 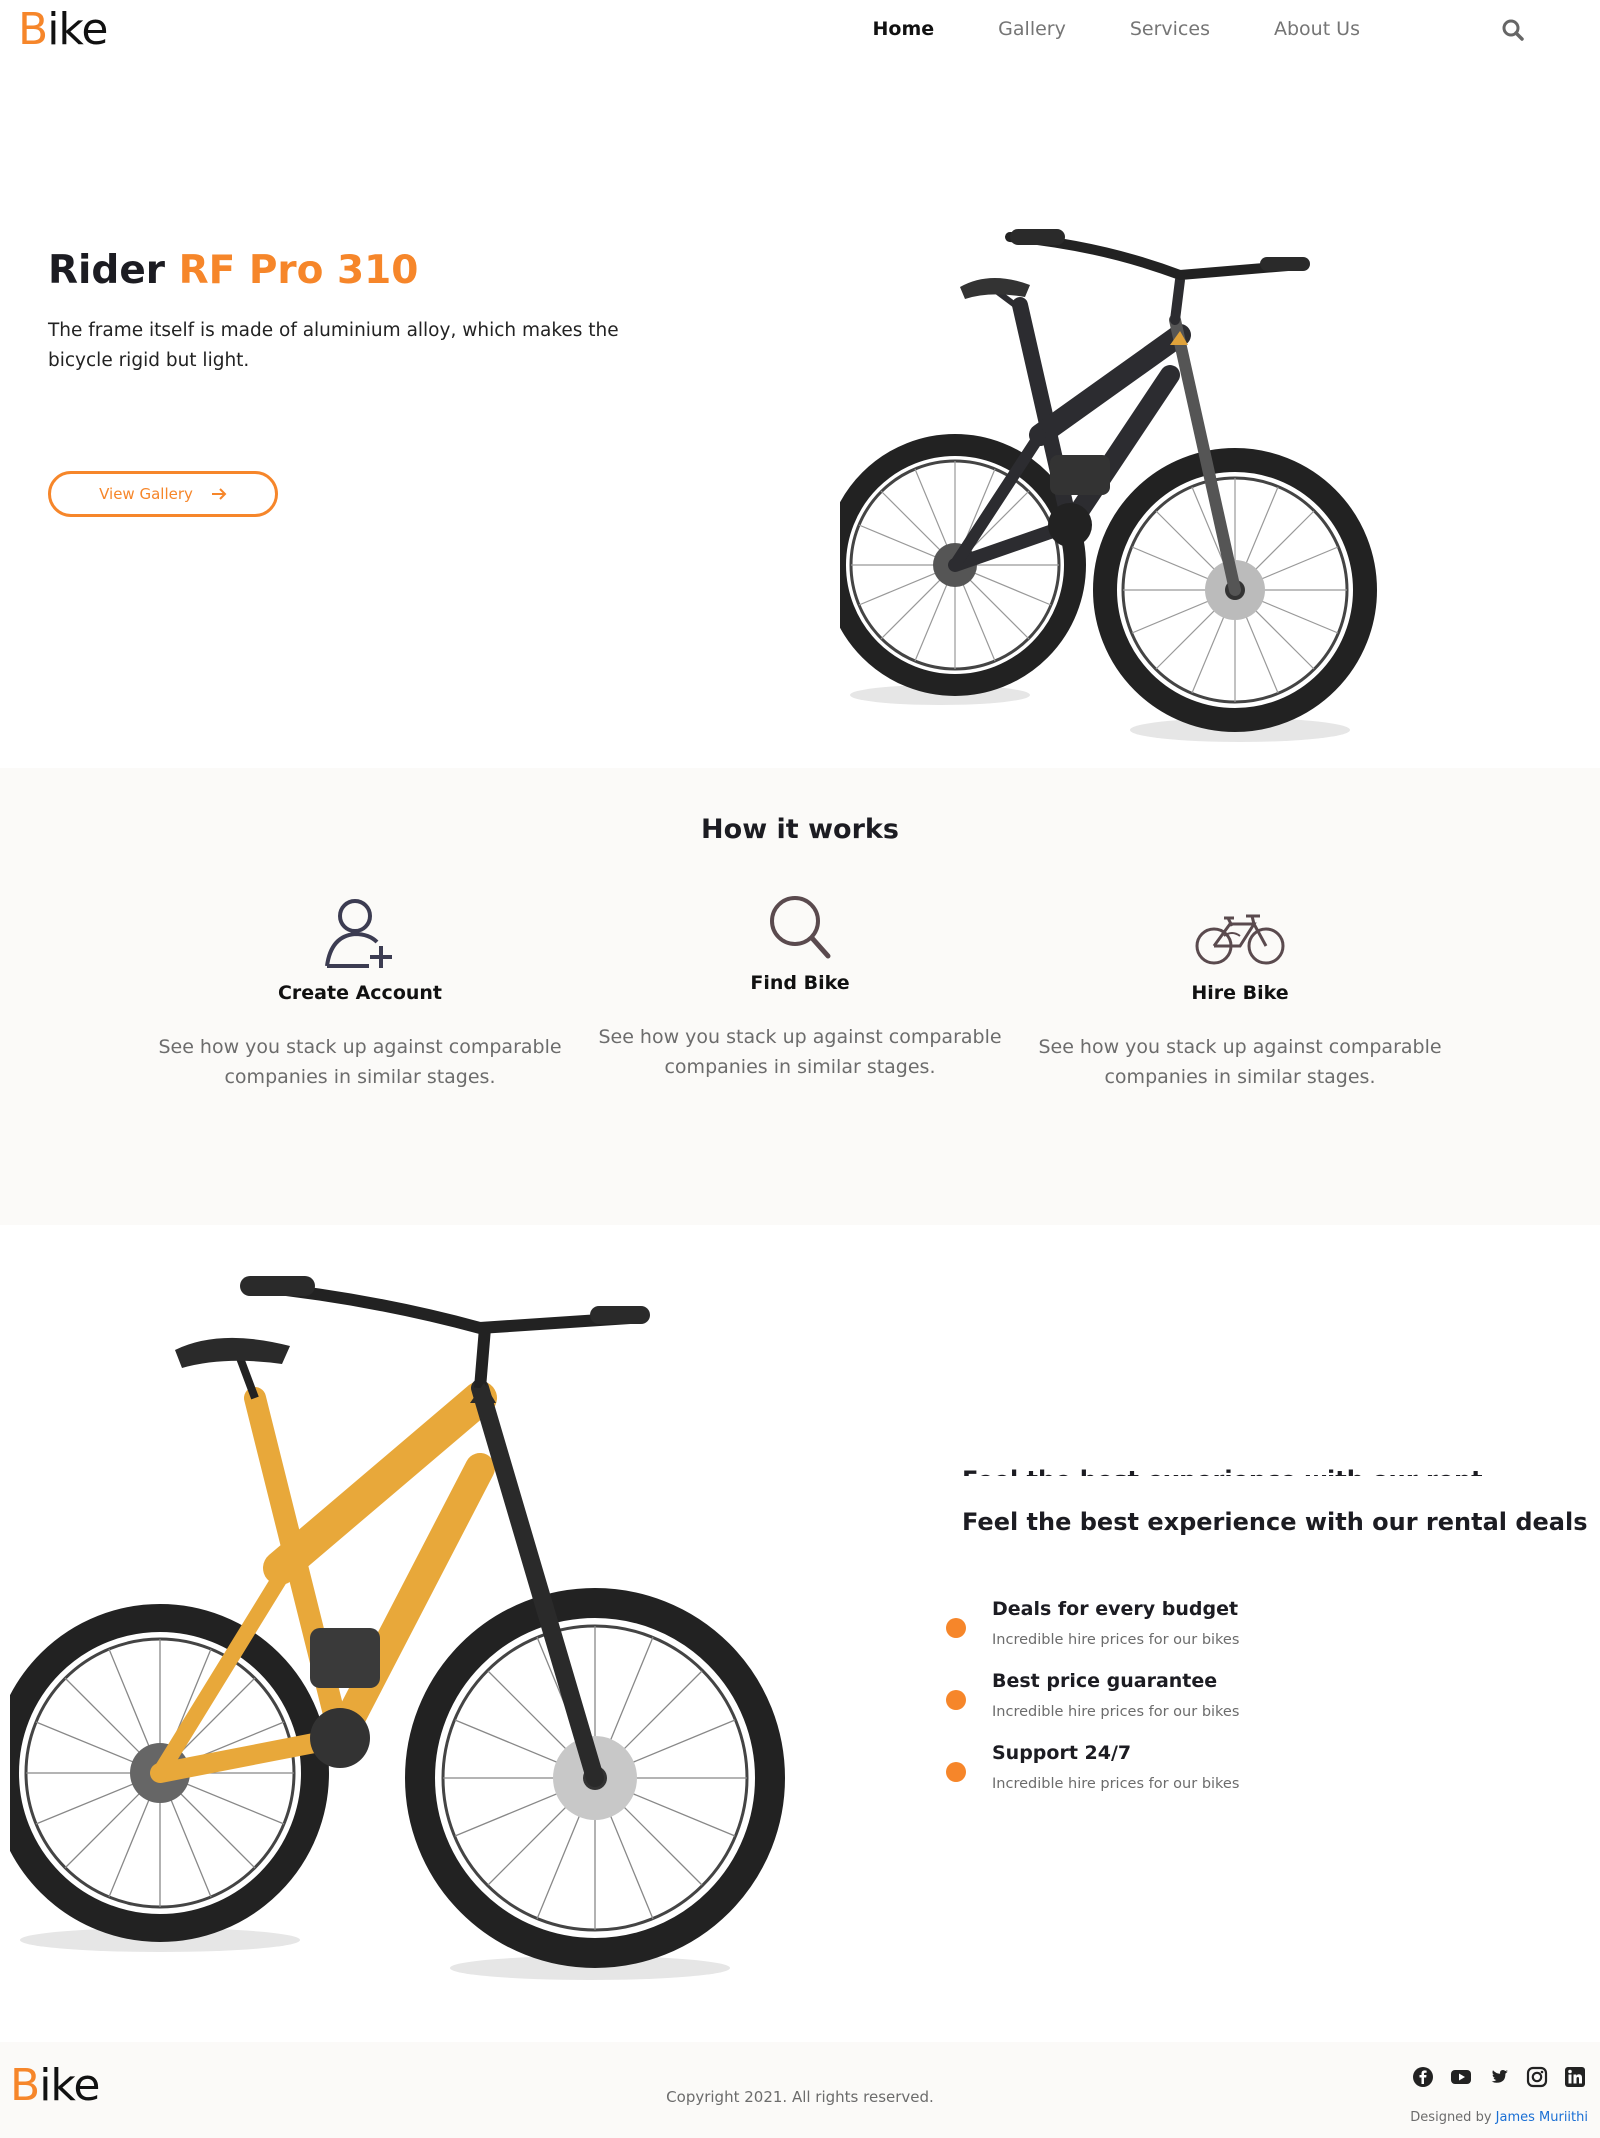 I want to click on hero-title: Rider RF Pro 310, so click(x=233, y=270).